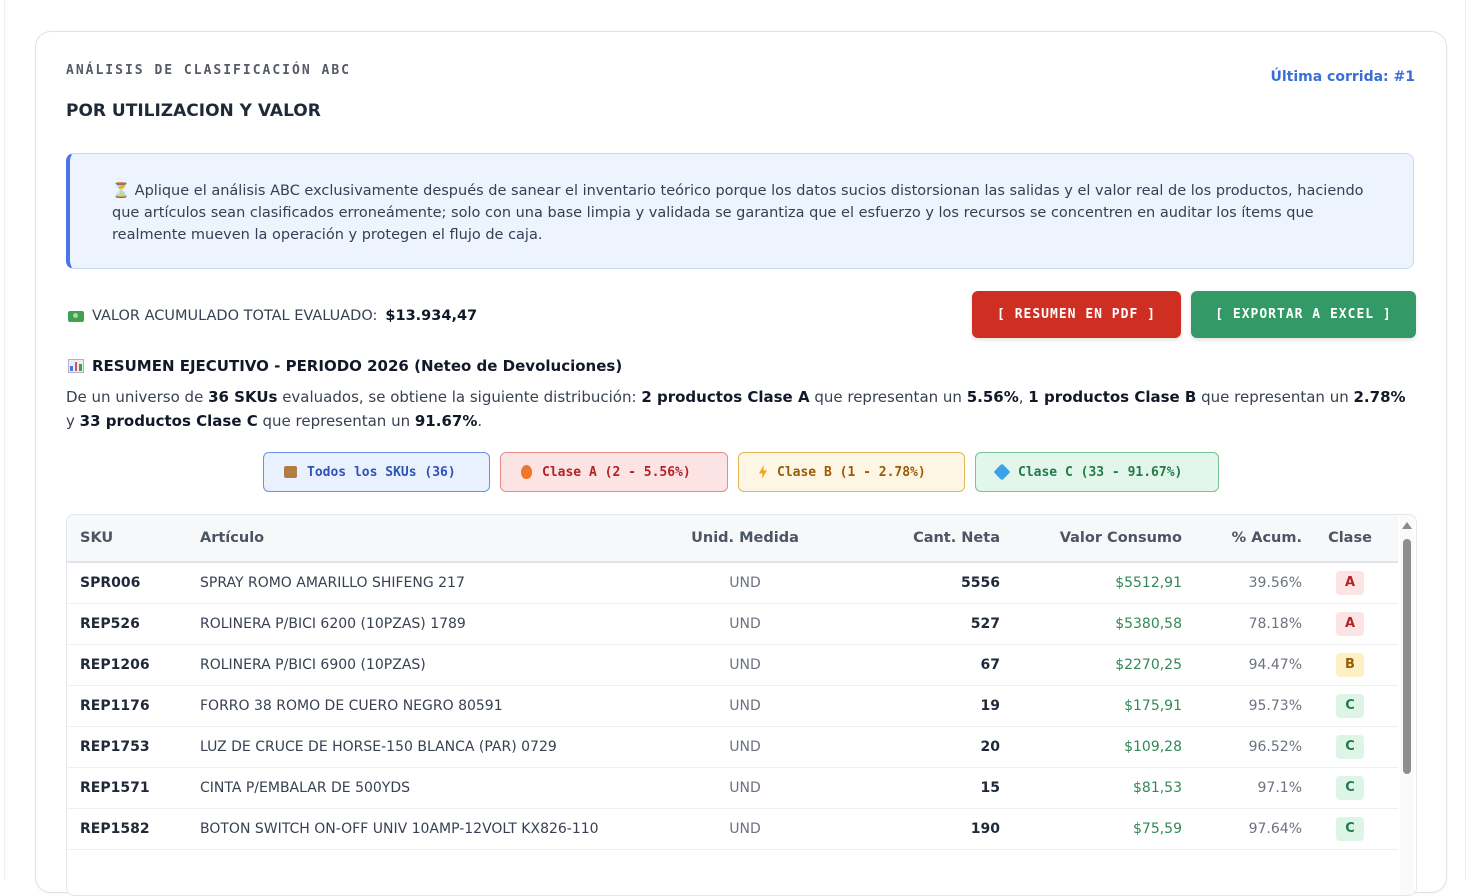 This screenshot has height=896, width=1477. What do you see at coordinates (763, 472) in the screenshot?
I see `lightning-icon` at bounding box center [763, 472].